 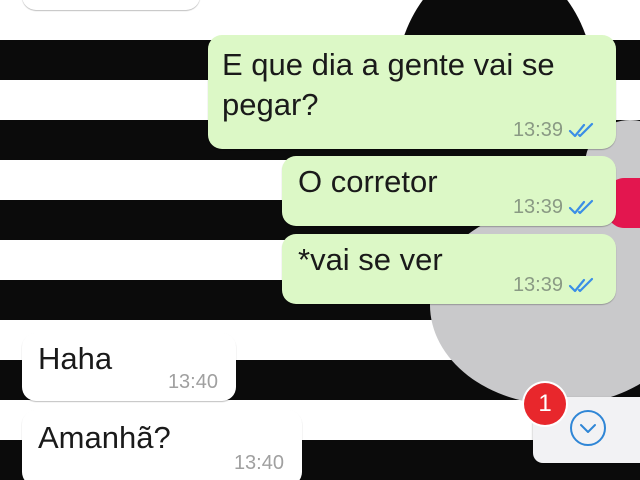 I want to click on message-bubble-incoming: Haha 13:40, so click(x=129, y=367).